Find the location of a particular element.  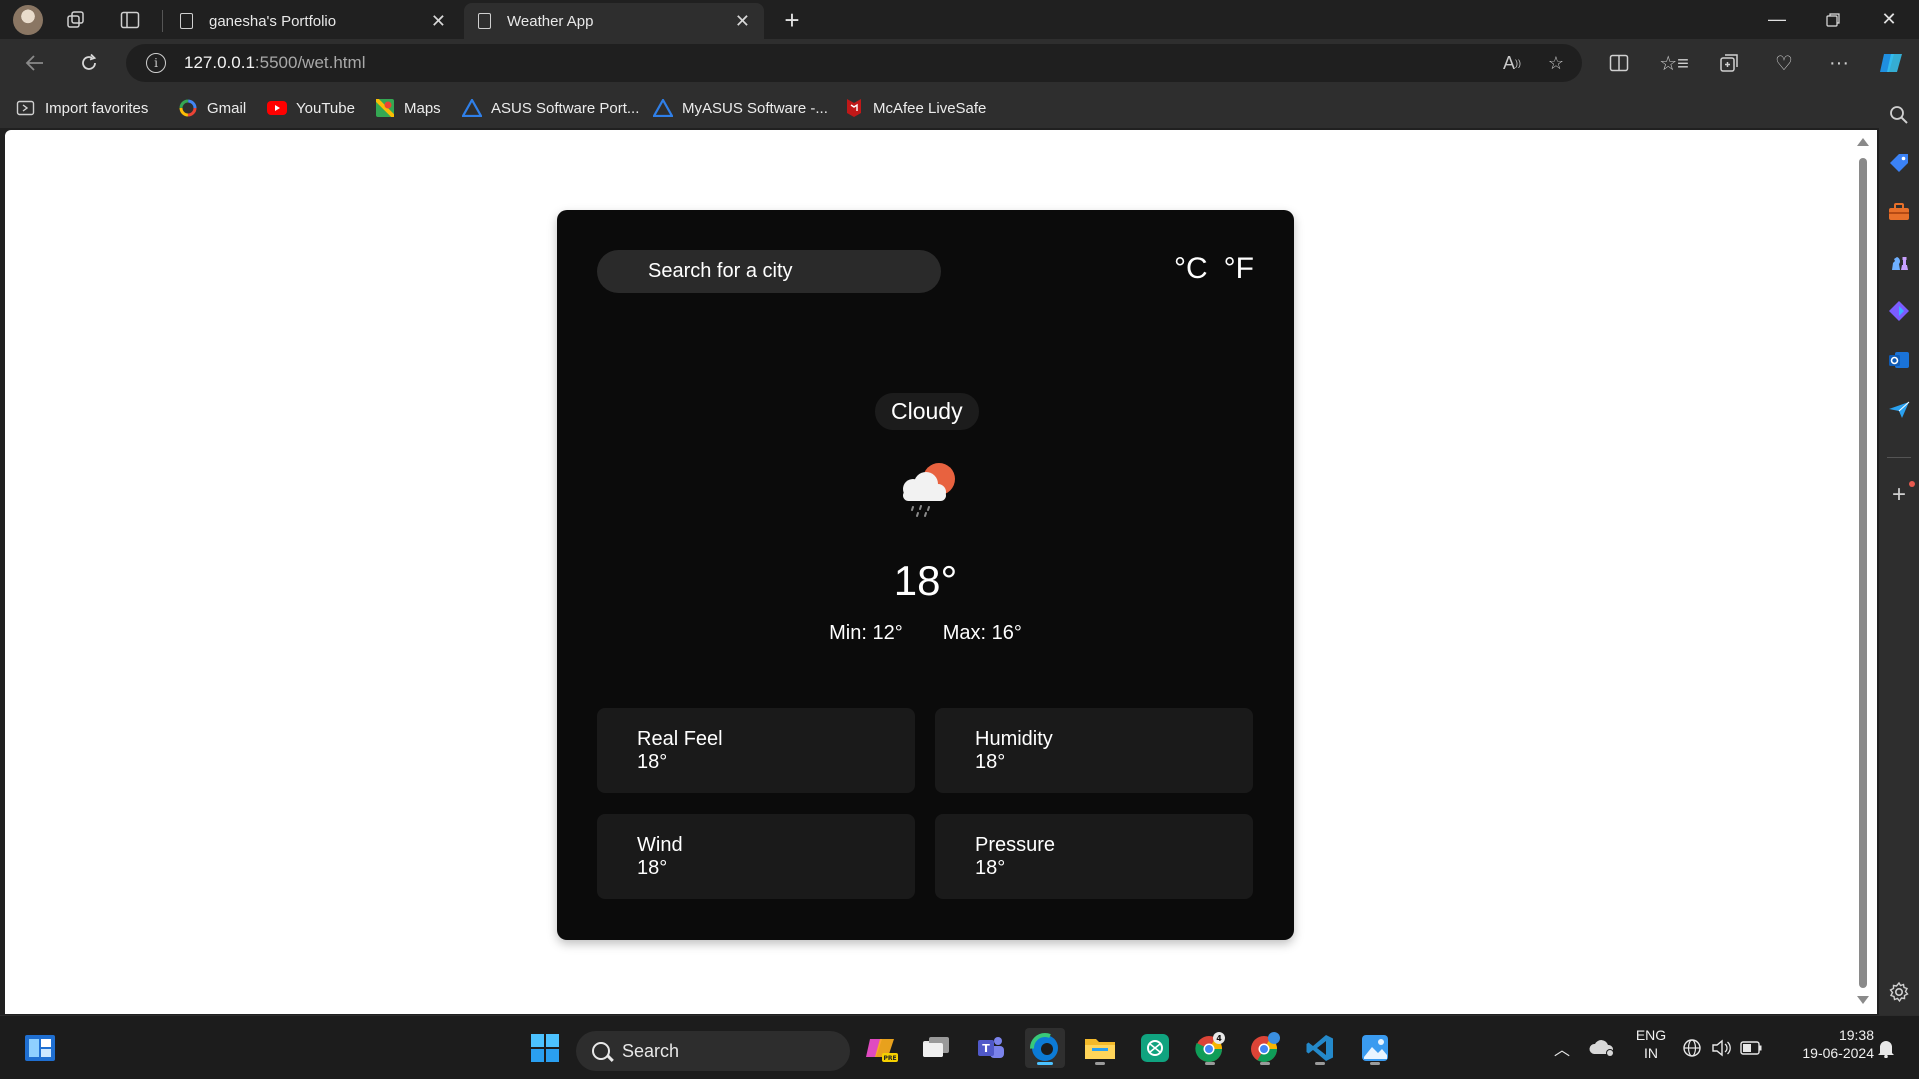

favorite-import: Import favorites is located at coordinates (82, 108).